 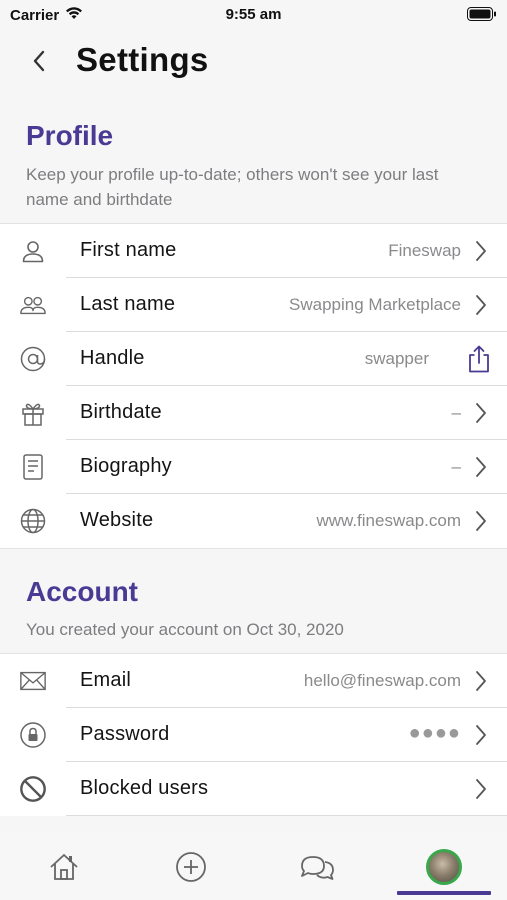 I want to click on password-row: Password ●●●●, so click(x=253, y=735).